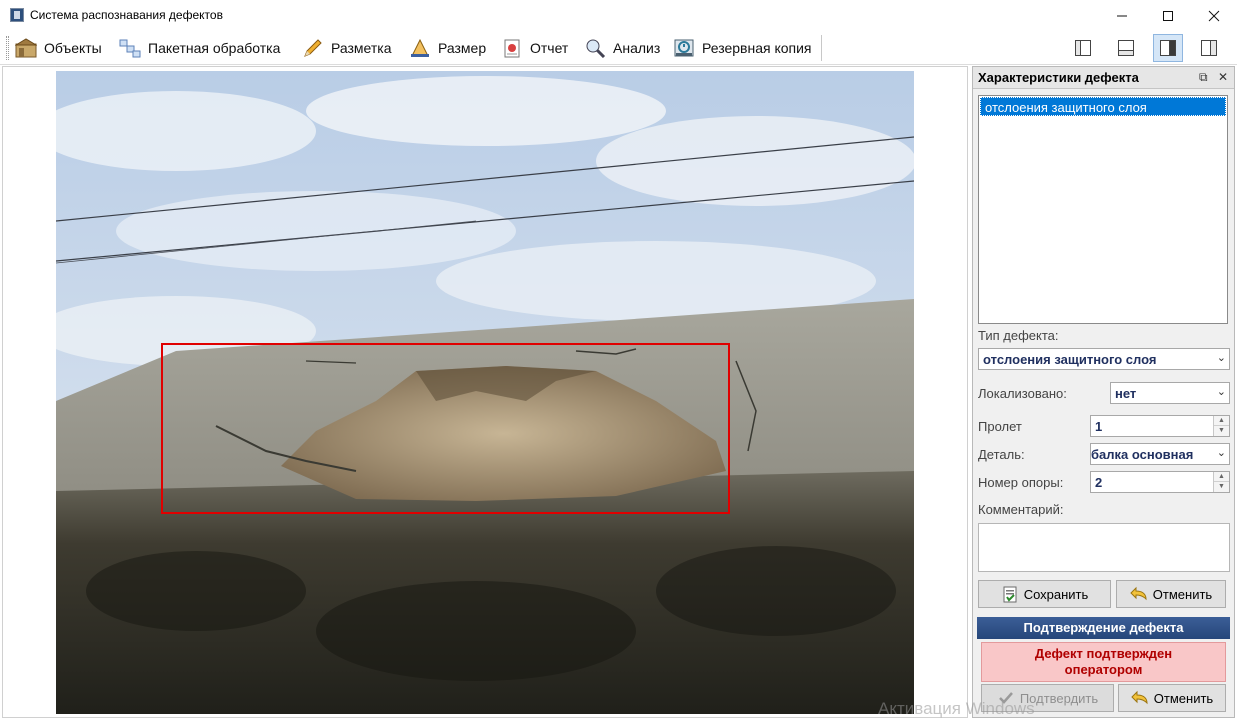 The image size is (1237, 721). I want to click on toolbar-batch-button: Пакетная обработка, so click(199, 48).